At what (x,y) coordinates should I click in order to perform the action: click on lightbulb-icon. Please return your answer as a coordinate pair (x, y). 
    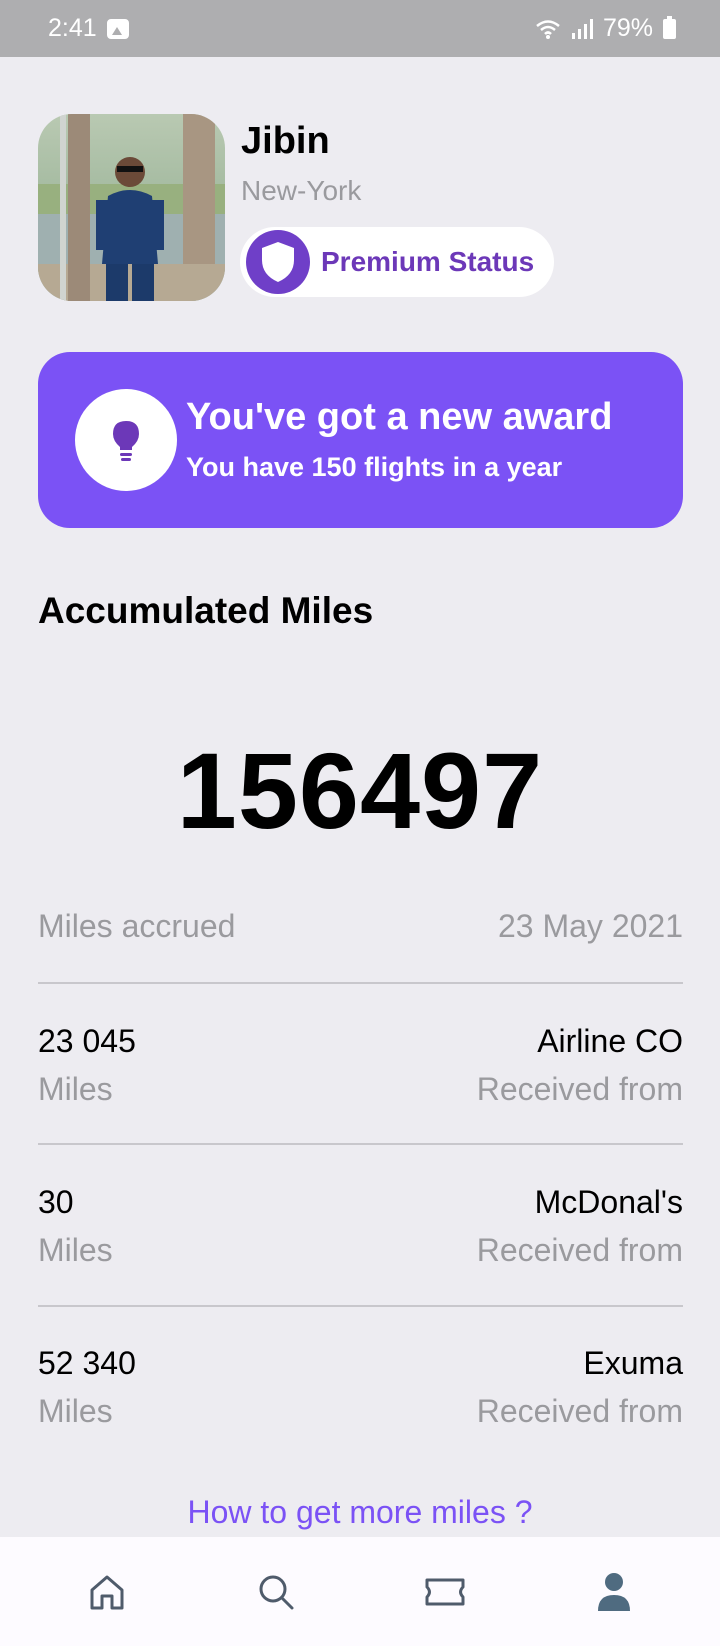
    Looking at the image, I should click on (126, 440).